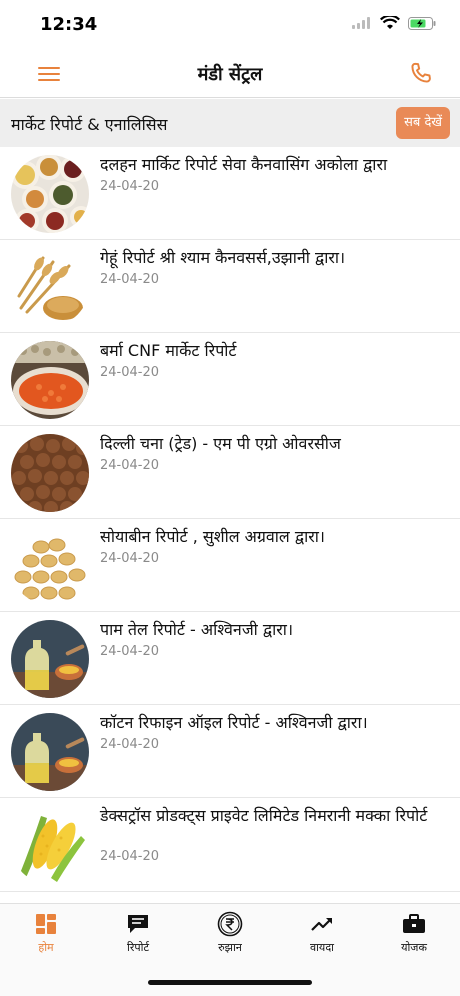 The height and width of the screenshot is (996, 460). What do you see at coordinates (50, 752) in the screenshot?
I see `cotton-oil-thumbnail` at bounding box center [50, 752].